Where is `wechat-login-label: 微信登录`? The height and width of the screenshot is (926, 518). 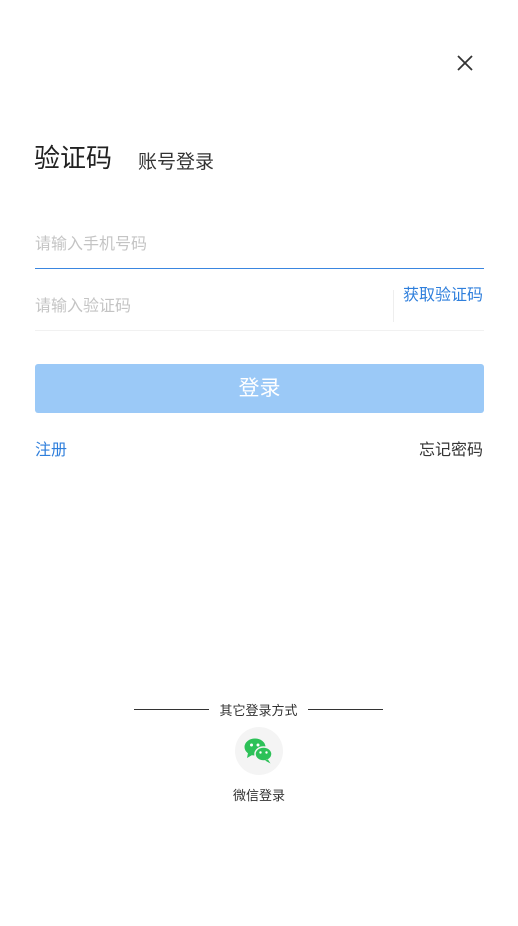
wechat-login-label: 微信登录 is located at coordinates (258, 796).